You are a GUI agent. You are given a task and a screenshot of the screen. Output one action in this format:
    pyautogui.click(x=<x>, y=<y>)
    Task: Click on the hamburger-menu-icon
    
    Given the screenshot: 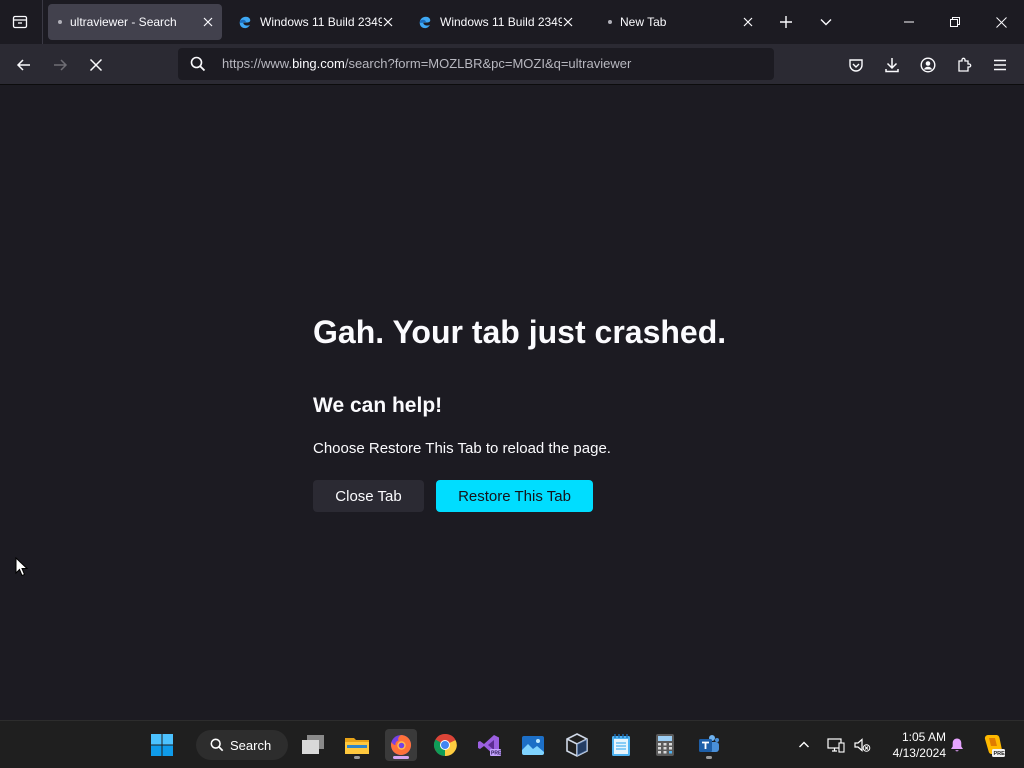 What is the action you would take?
    pyautogui.click(x=1000, y=65)
    